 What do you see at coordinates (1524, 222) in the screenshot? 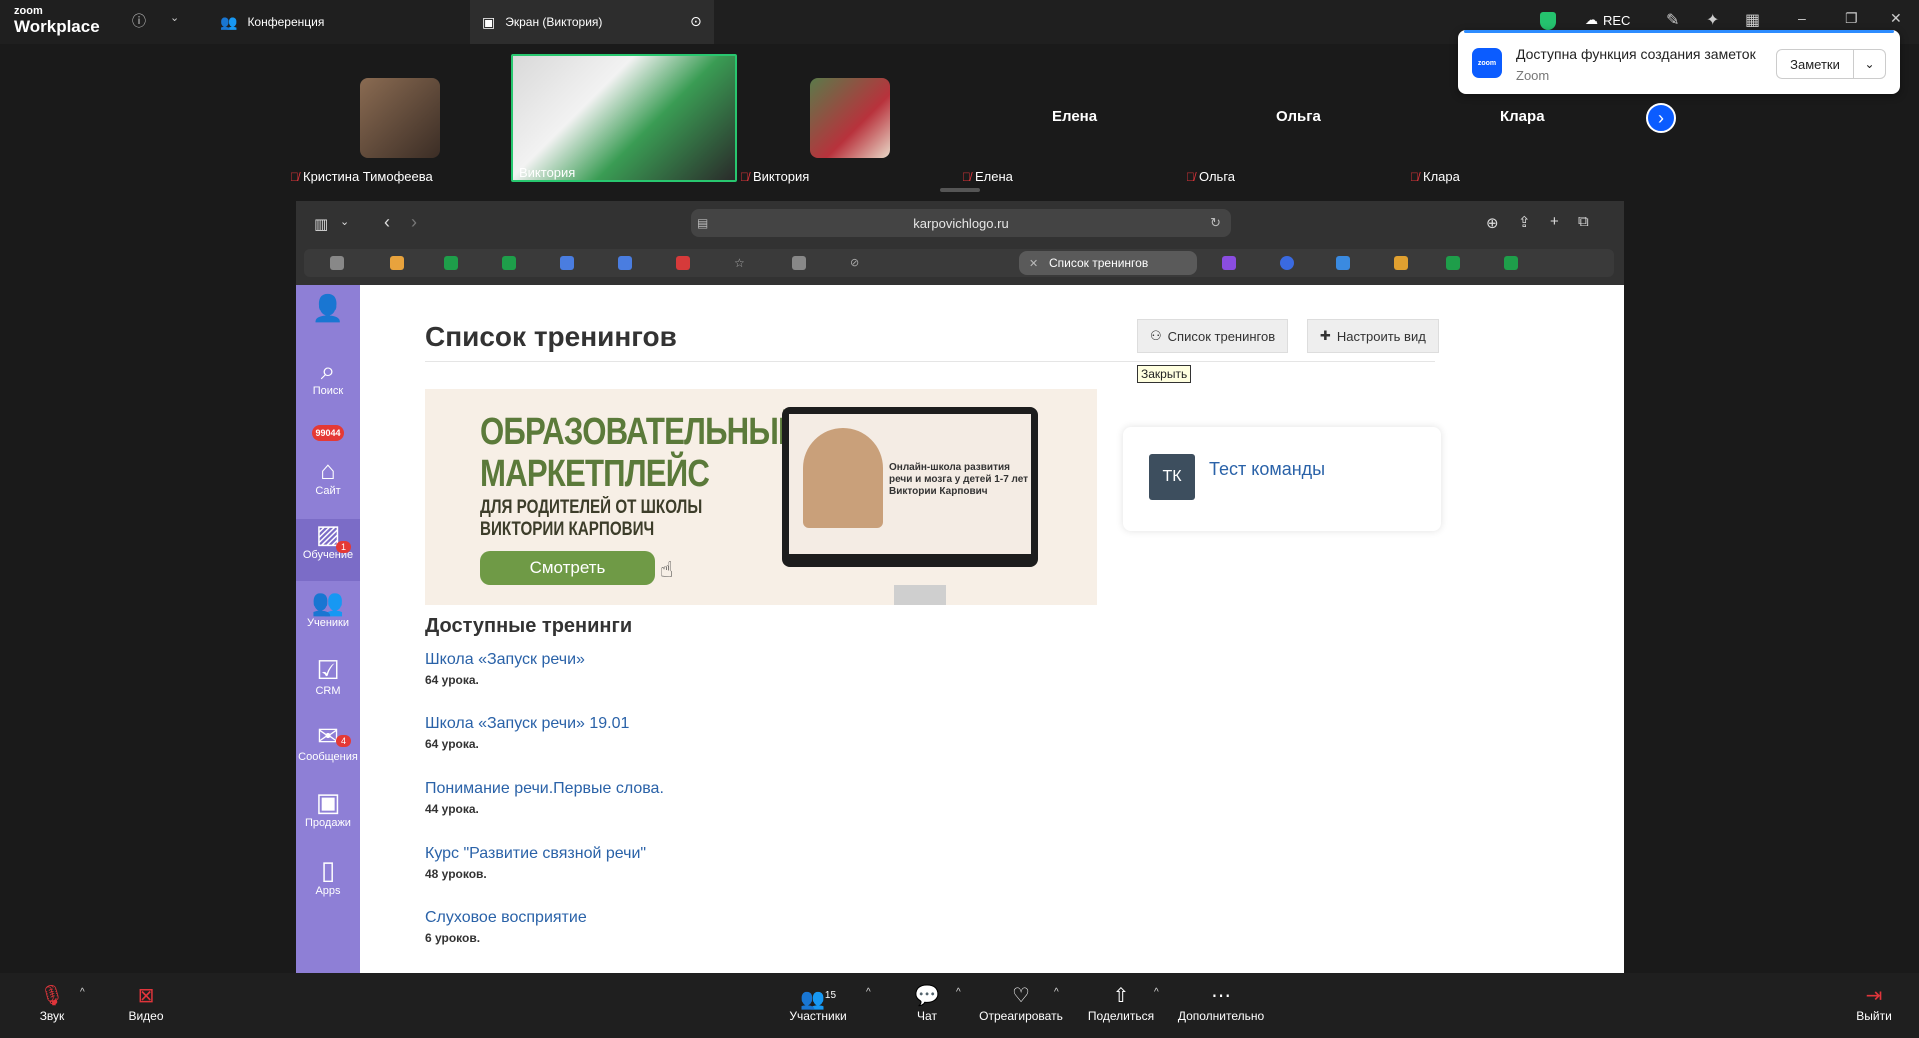
I see `share-icon: ⇪` at bounding box center [1524, 222].